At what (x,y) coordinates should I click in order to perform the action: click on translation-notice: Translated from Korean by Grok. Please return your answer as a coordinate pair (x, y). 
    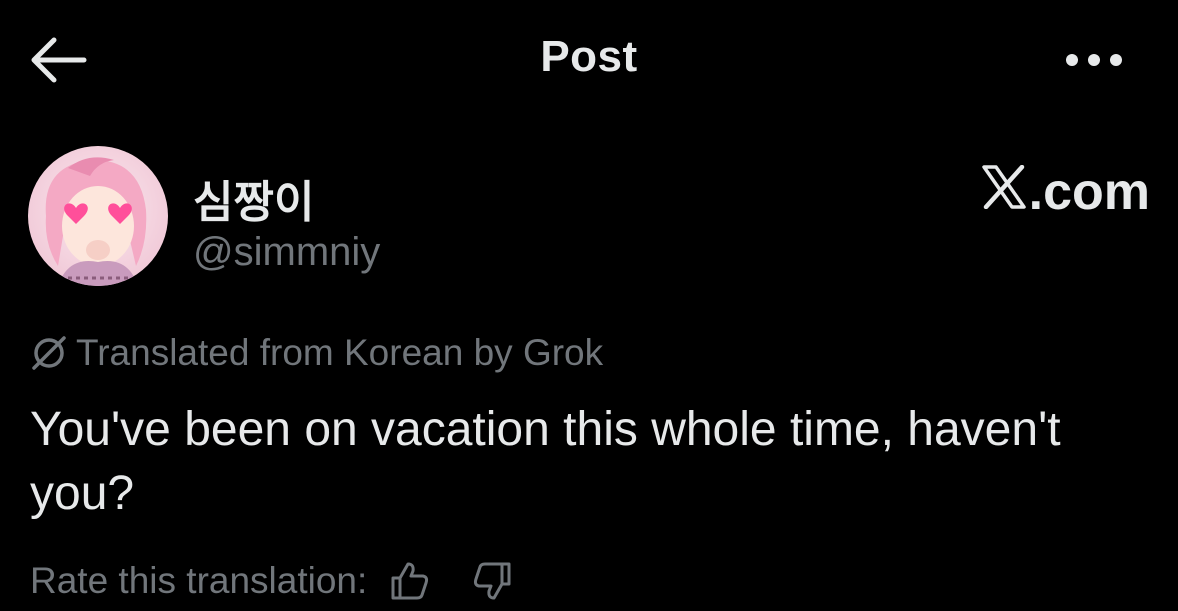
    Looking at the image, I should click on (316, 353).